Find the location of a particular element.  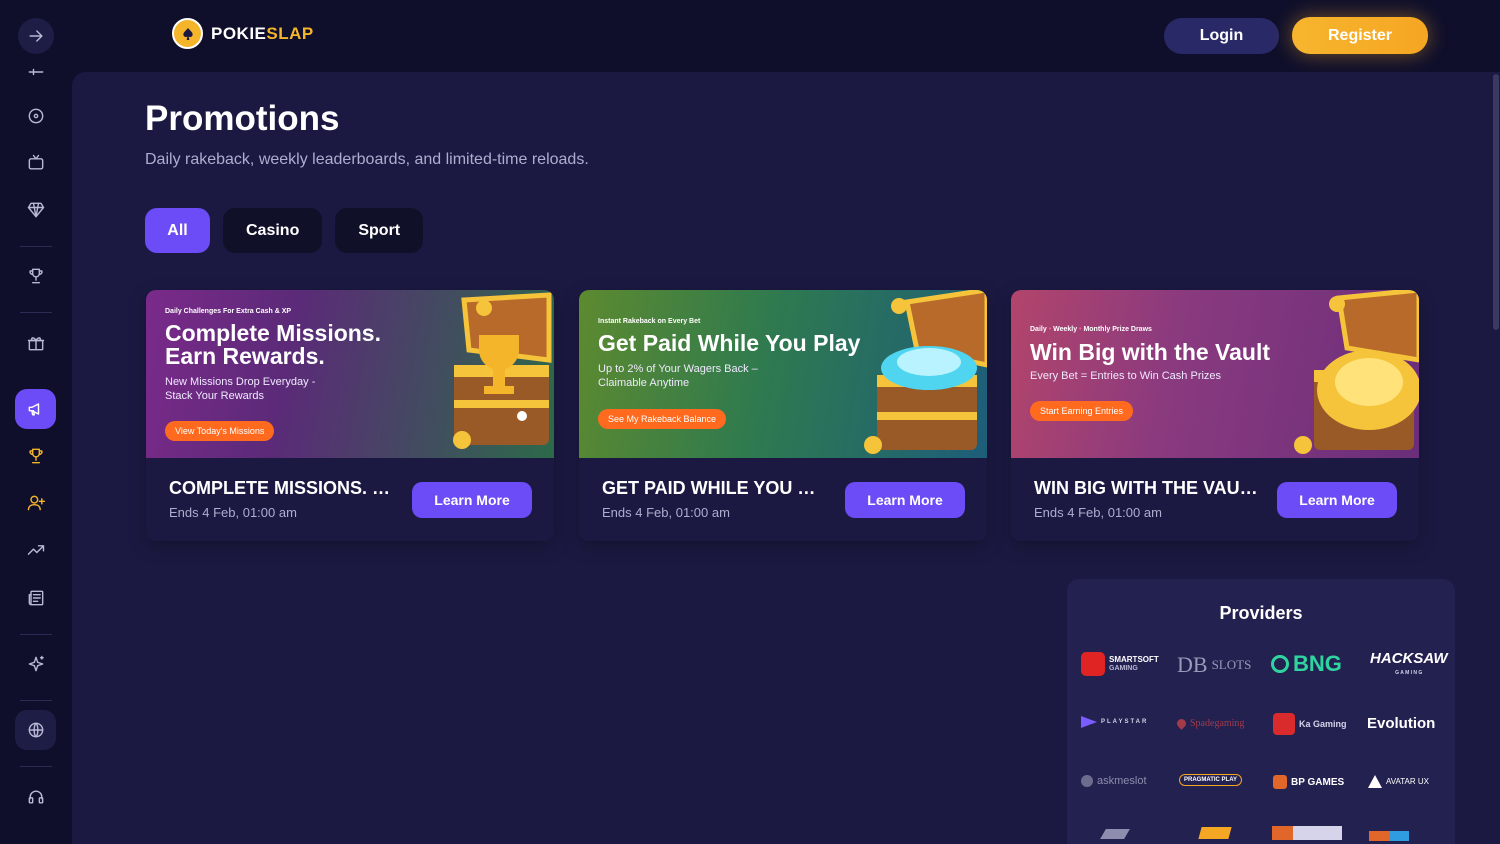

register-button: Register is located at coordinates (1360, 35).